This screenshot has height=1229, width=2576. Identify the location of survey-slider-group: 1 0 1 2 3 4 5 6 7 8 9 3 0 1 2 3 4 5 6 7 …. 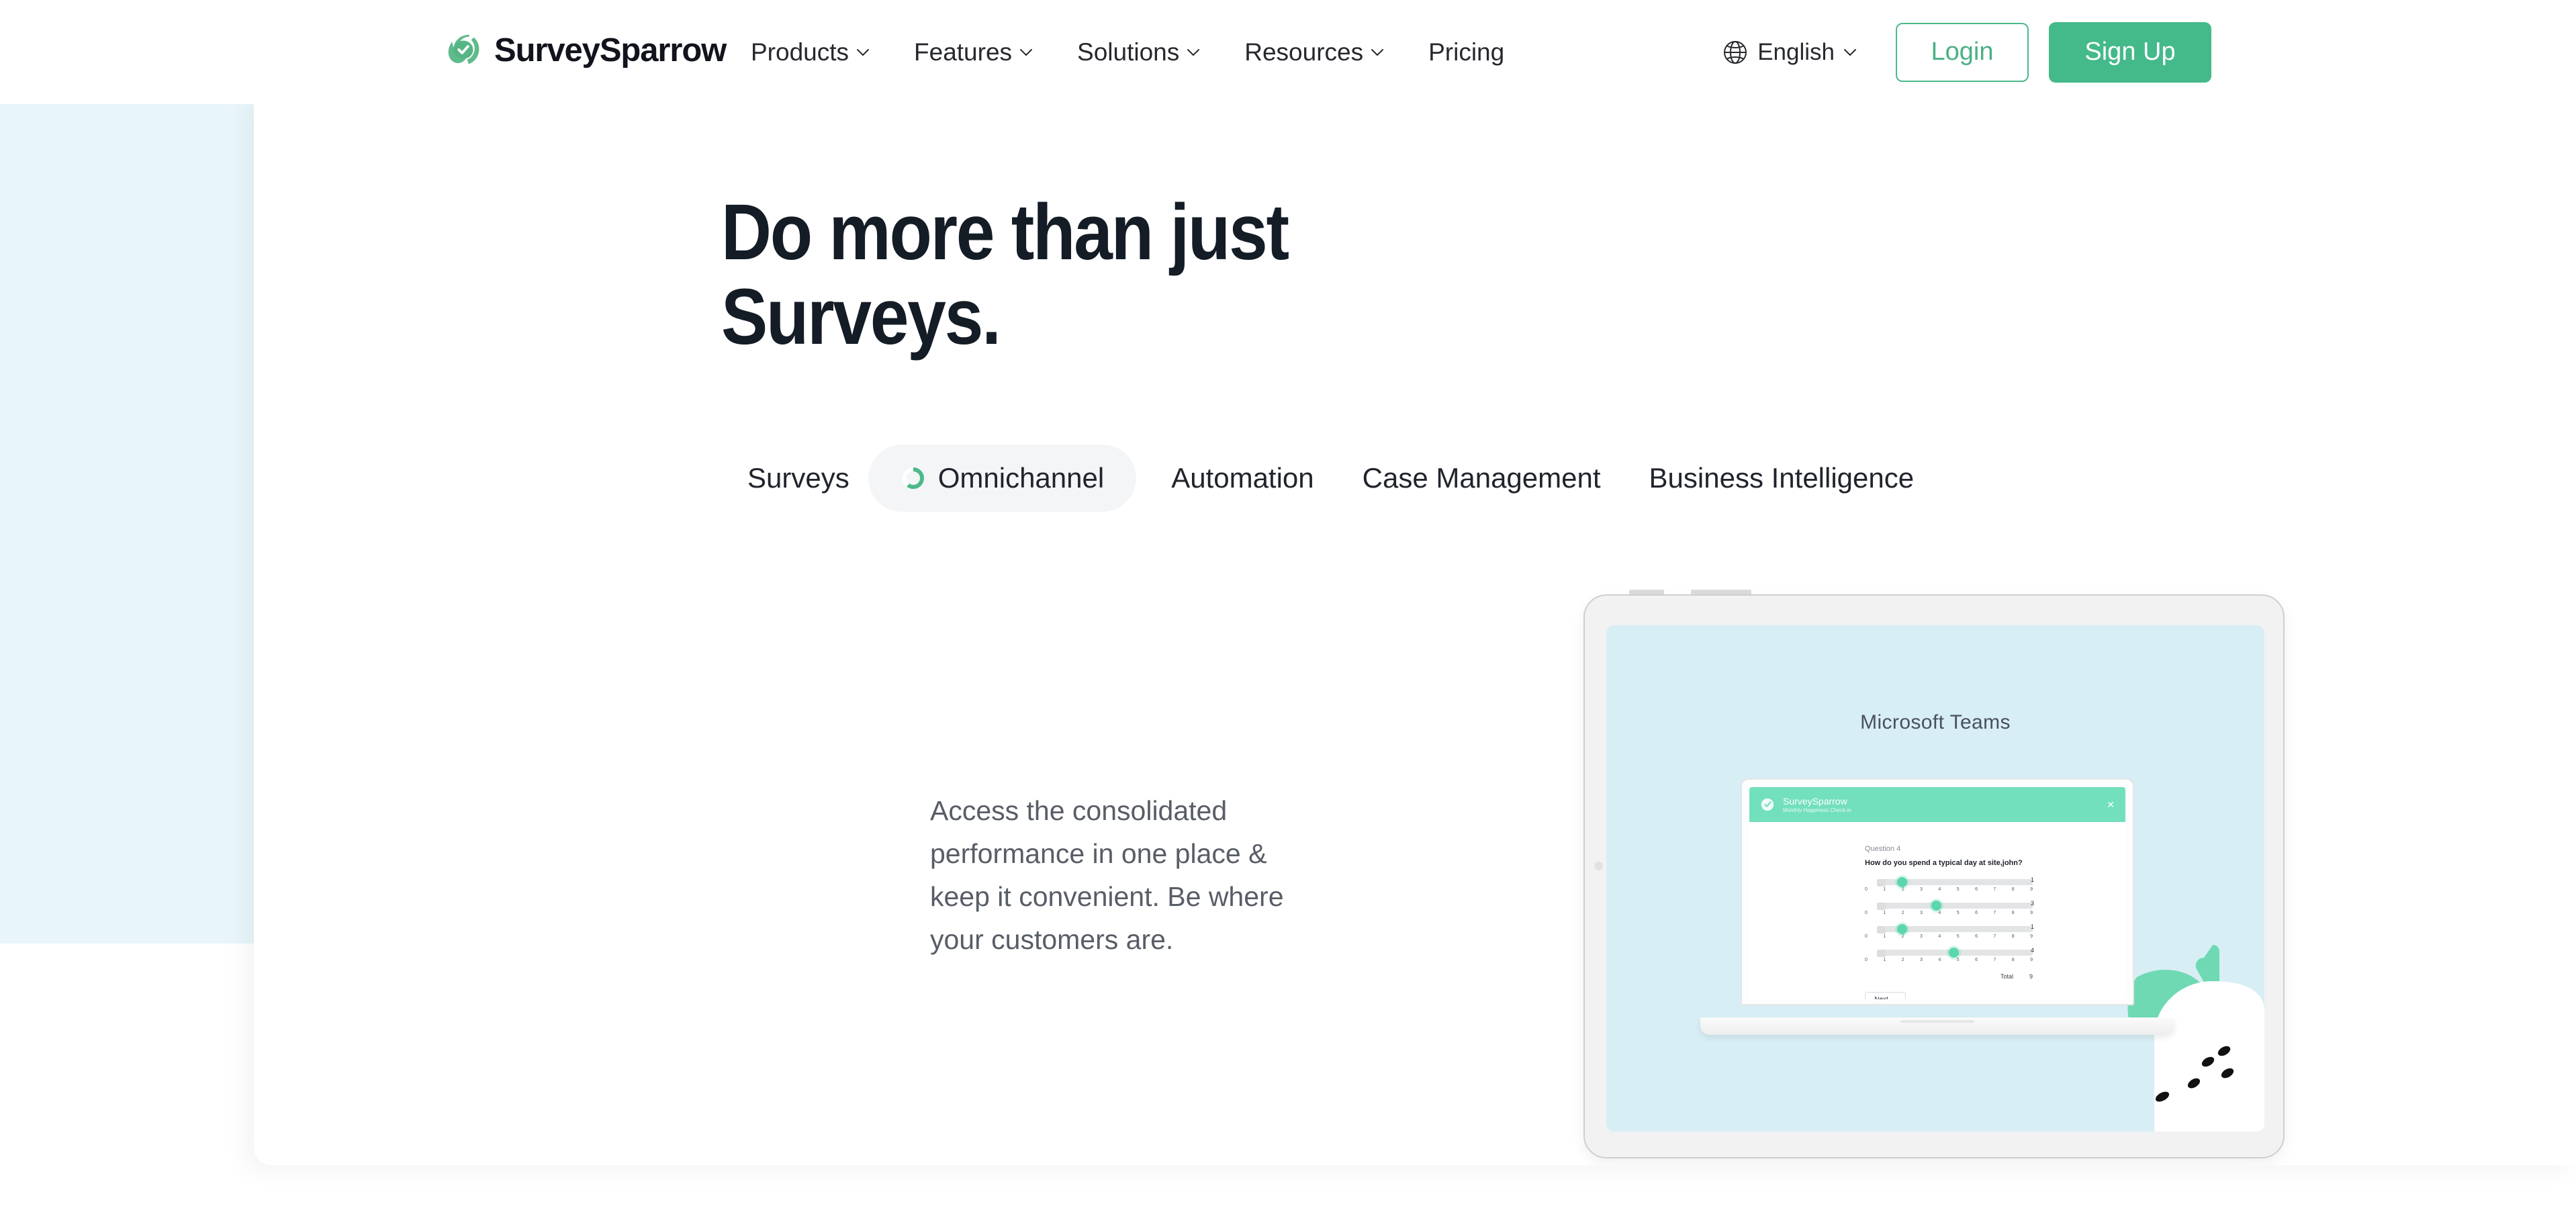
(1995, 919).